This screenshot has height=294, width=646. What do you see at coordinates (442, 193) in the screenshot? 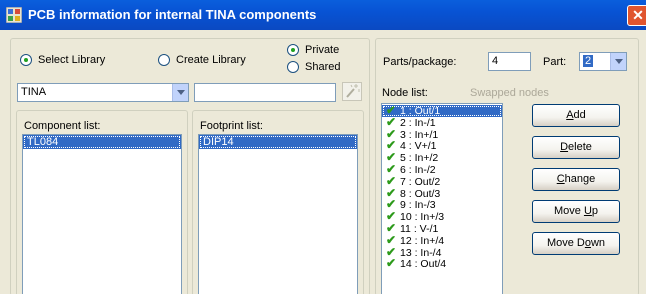
I see `node-list-item: ✔ 8 : Out/3` at bounding box center [442, 193].